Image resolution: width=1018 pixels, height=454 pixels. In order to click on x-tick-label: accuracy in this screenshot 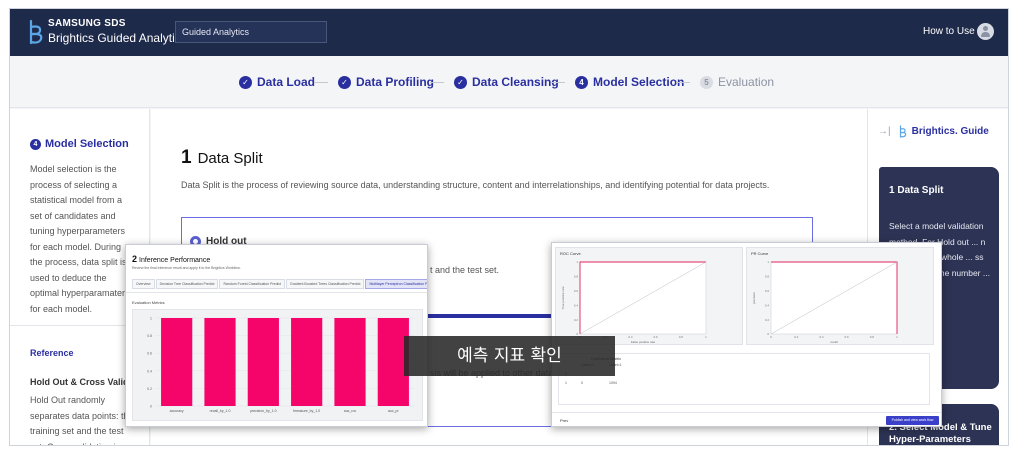, I will do `click(177, 411)`.